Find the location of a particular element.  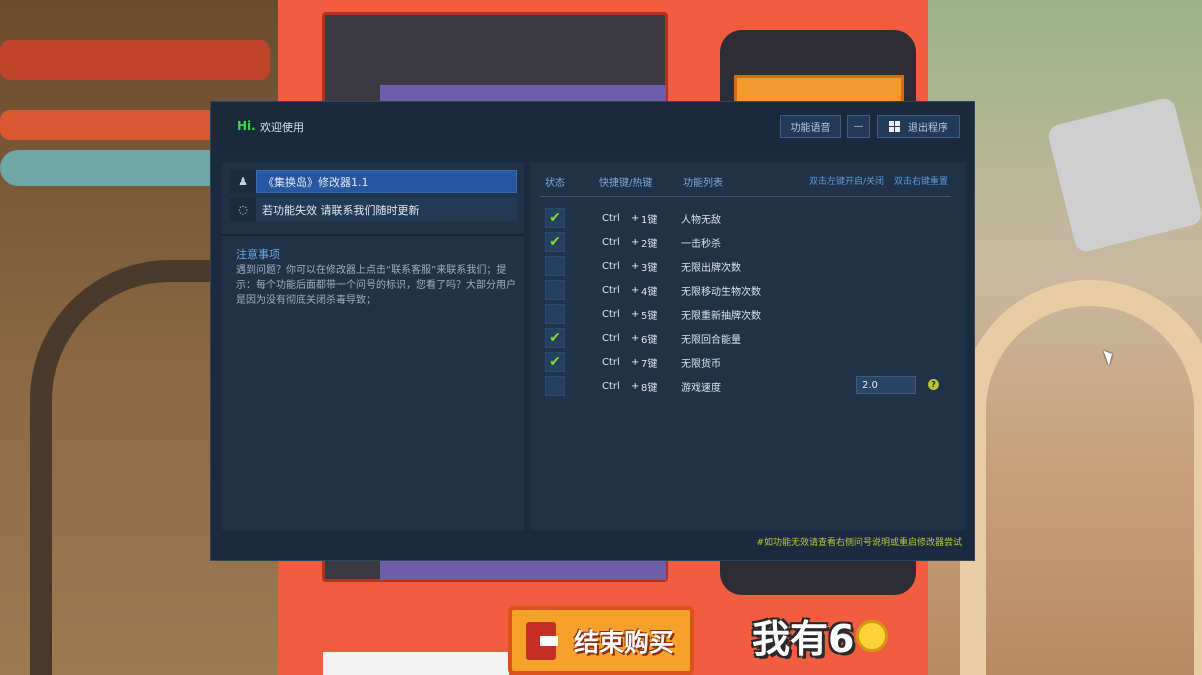

feature-name: 一击秒杀 is located at coordinates (701, 244).